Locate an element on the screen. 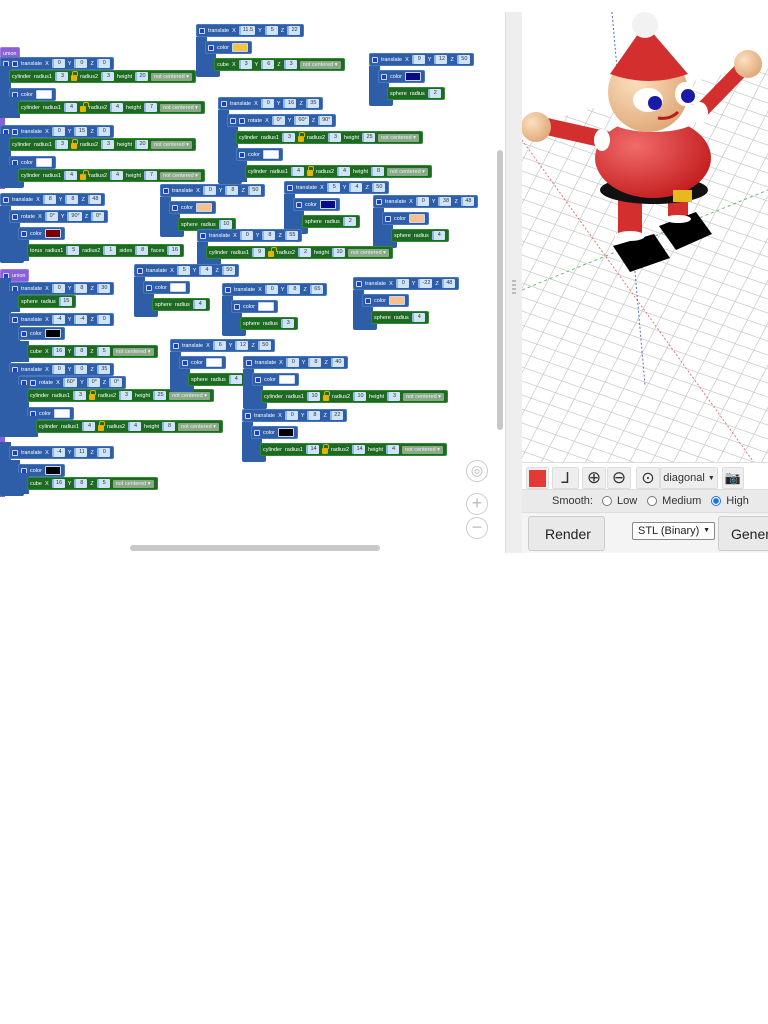  number-field: 0° is located at coordinates (116, 382).